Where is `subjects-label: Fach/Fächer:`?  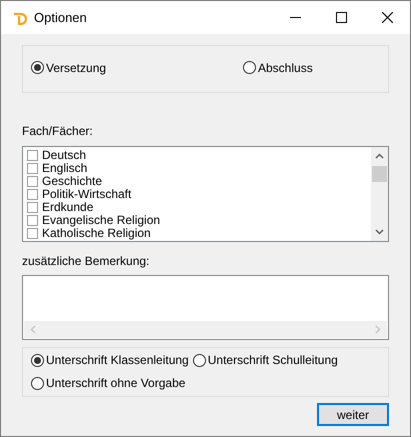 subjects-label: Fach/Fächer: is located at coordinates (58, 131).